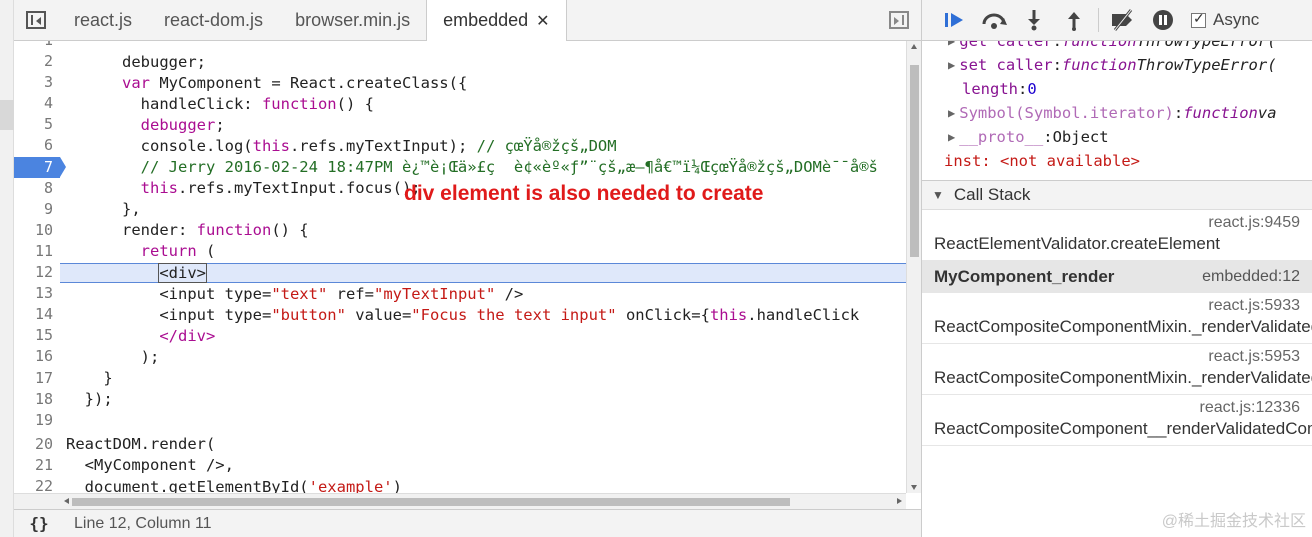 This screenshot has height=537, width=1312. What do you see at coordinates (460, 103) in the screenshot?
I see `code-line: 4 handleClick: function() {` at bounding box center [460, 103].